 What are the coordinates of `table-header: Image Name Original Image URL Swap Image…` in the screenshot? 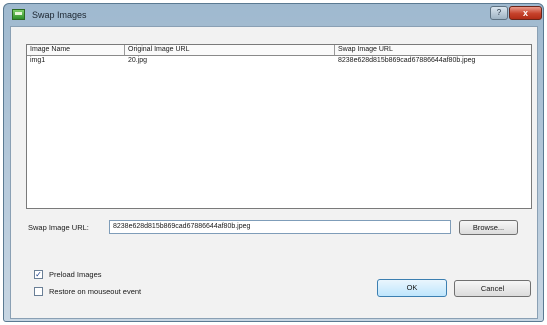 It's located at (279, 50).